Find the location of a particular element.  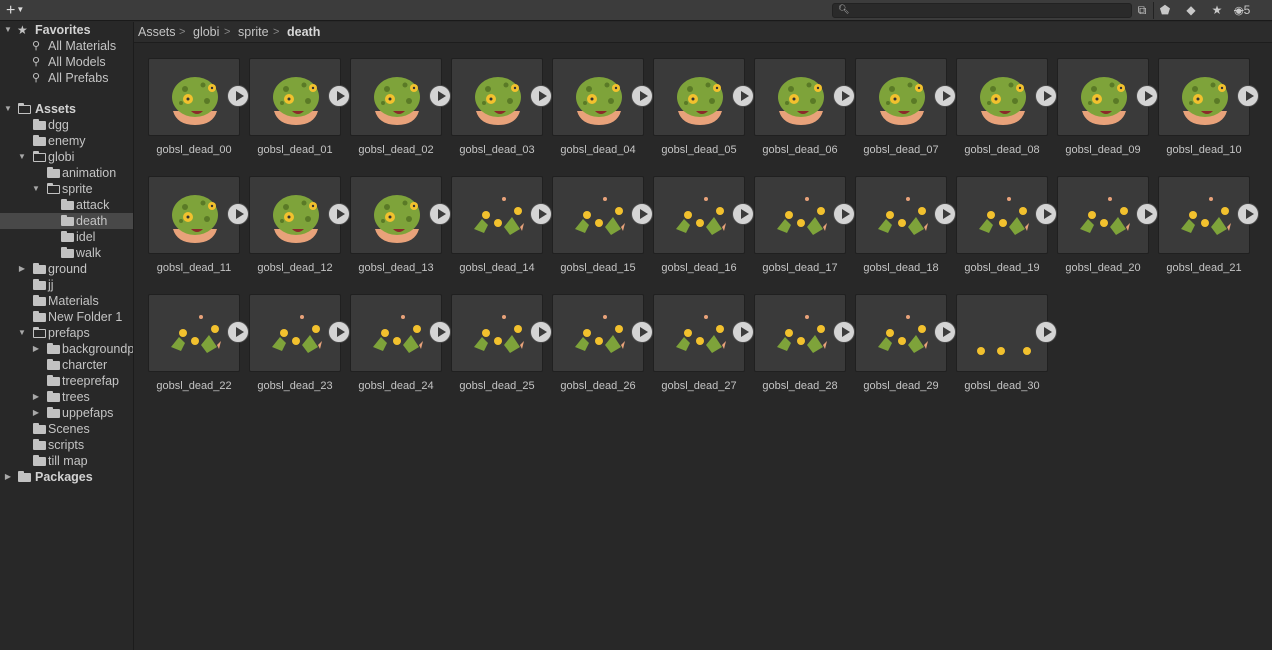

asset-item: gobsl_dead_07 is located at coordinates (905, 109).